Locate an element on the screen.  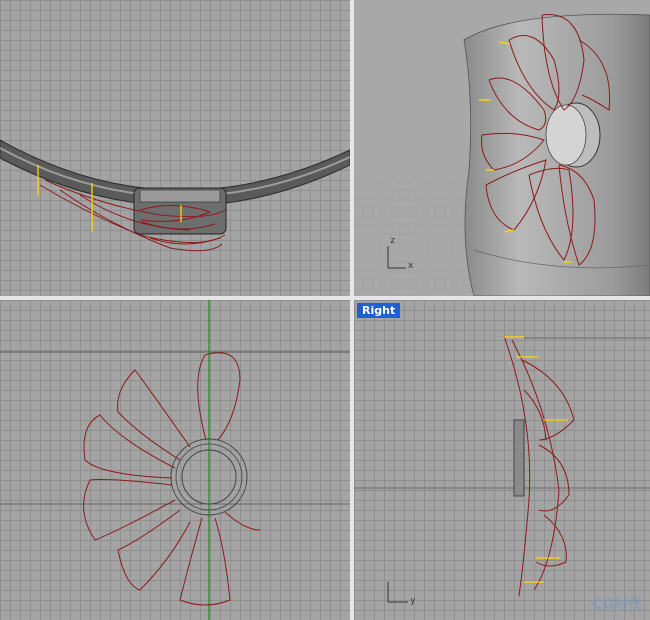
axis-x-label: x is located at coordinates (411, 266).